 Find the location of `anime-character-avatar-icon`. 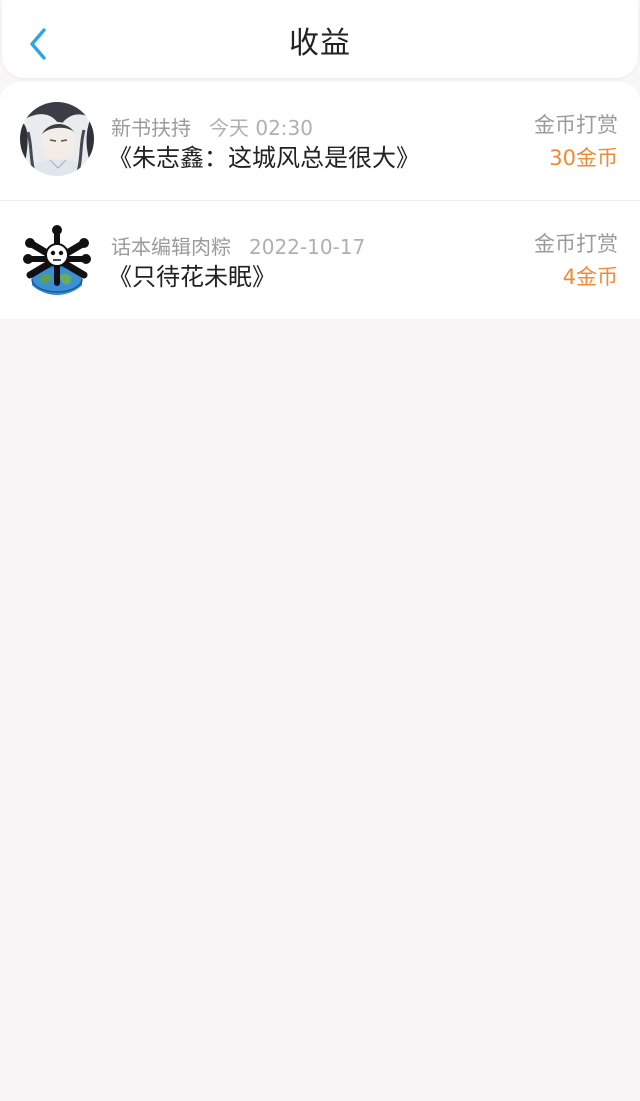

anime-character-avatar-icon is located at coordinates (57, 139).